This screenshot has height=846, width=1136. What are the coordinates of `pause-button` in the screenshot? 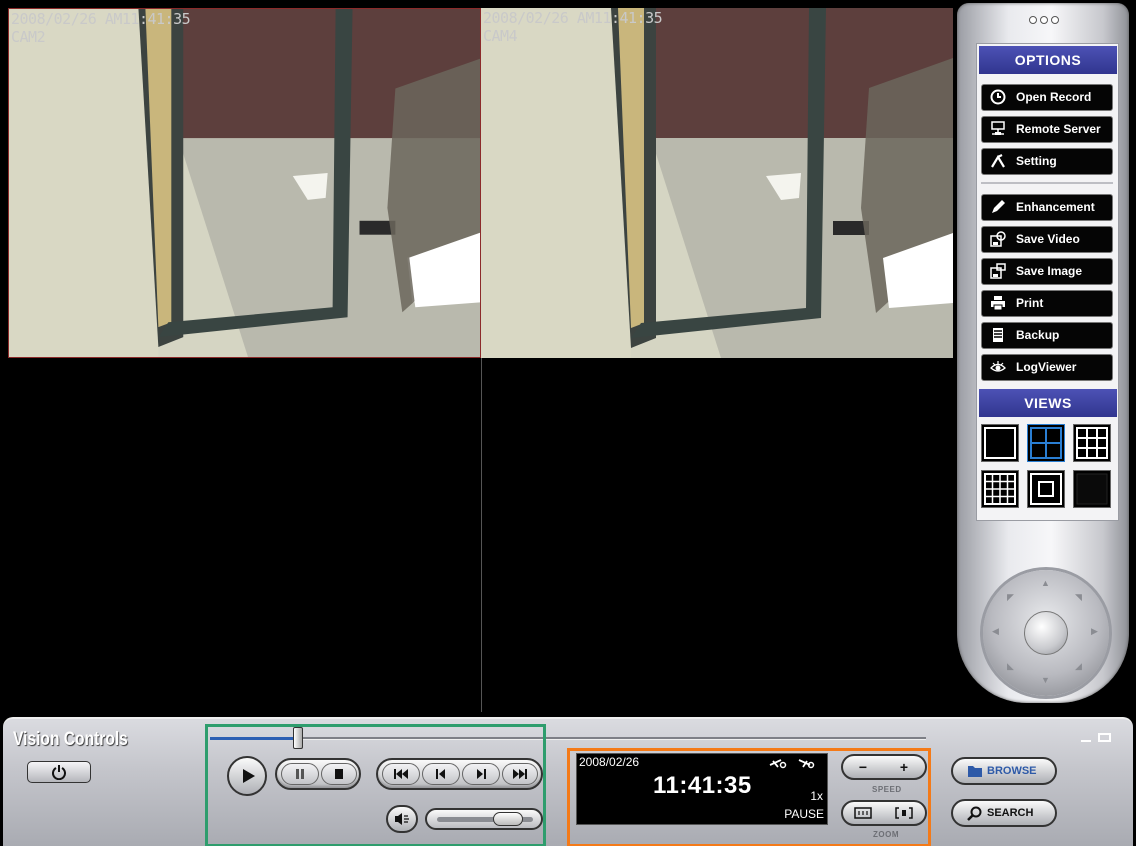 It's located at (300, 774).